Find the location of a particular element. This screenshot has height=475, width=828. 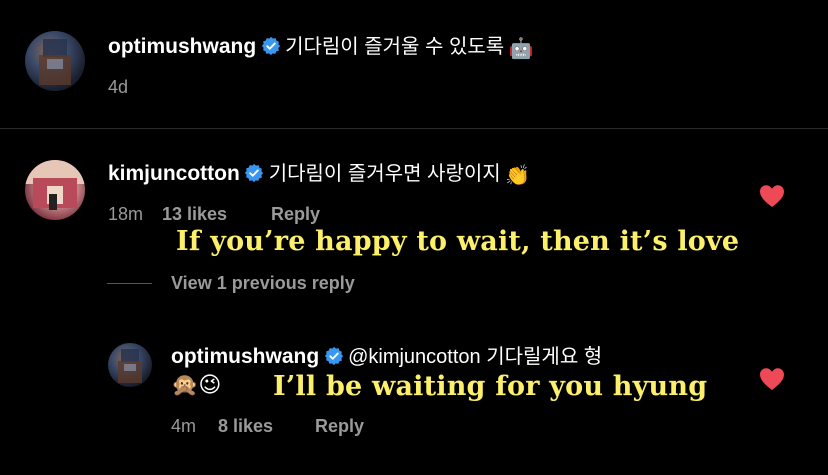

comment-text: 기다림이 즐거우면 사랑이지 is located at coordinates (384, 174).